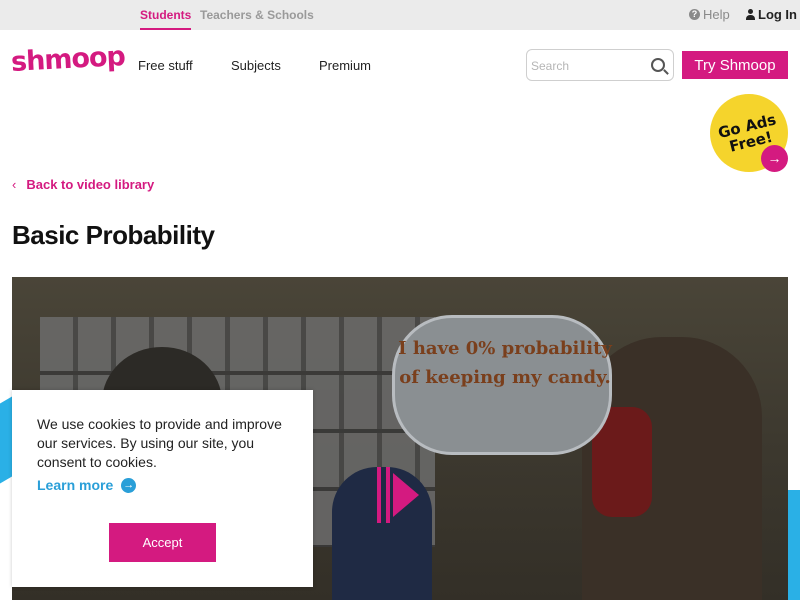 This screenshot has width=800, height=600. I want to click on play-icon, so click(398, 495).